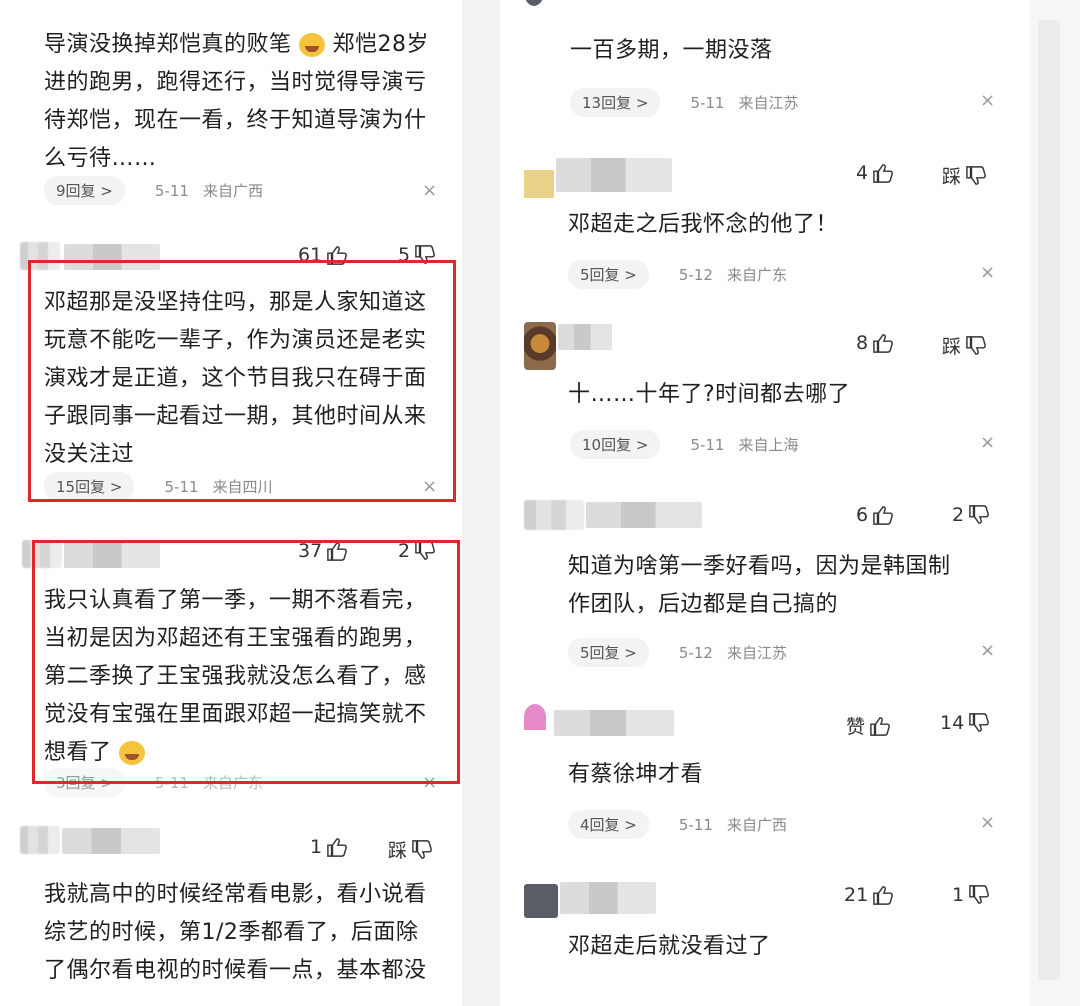  I want to click on comment-line: 综艺的时候，第1/2季都看了，后面除, so click(231, 932).